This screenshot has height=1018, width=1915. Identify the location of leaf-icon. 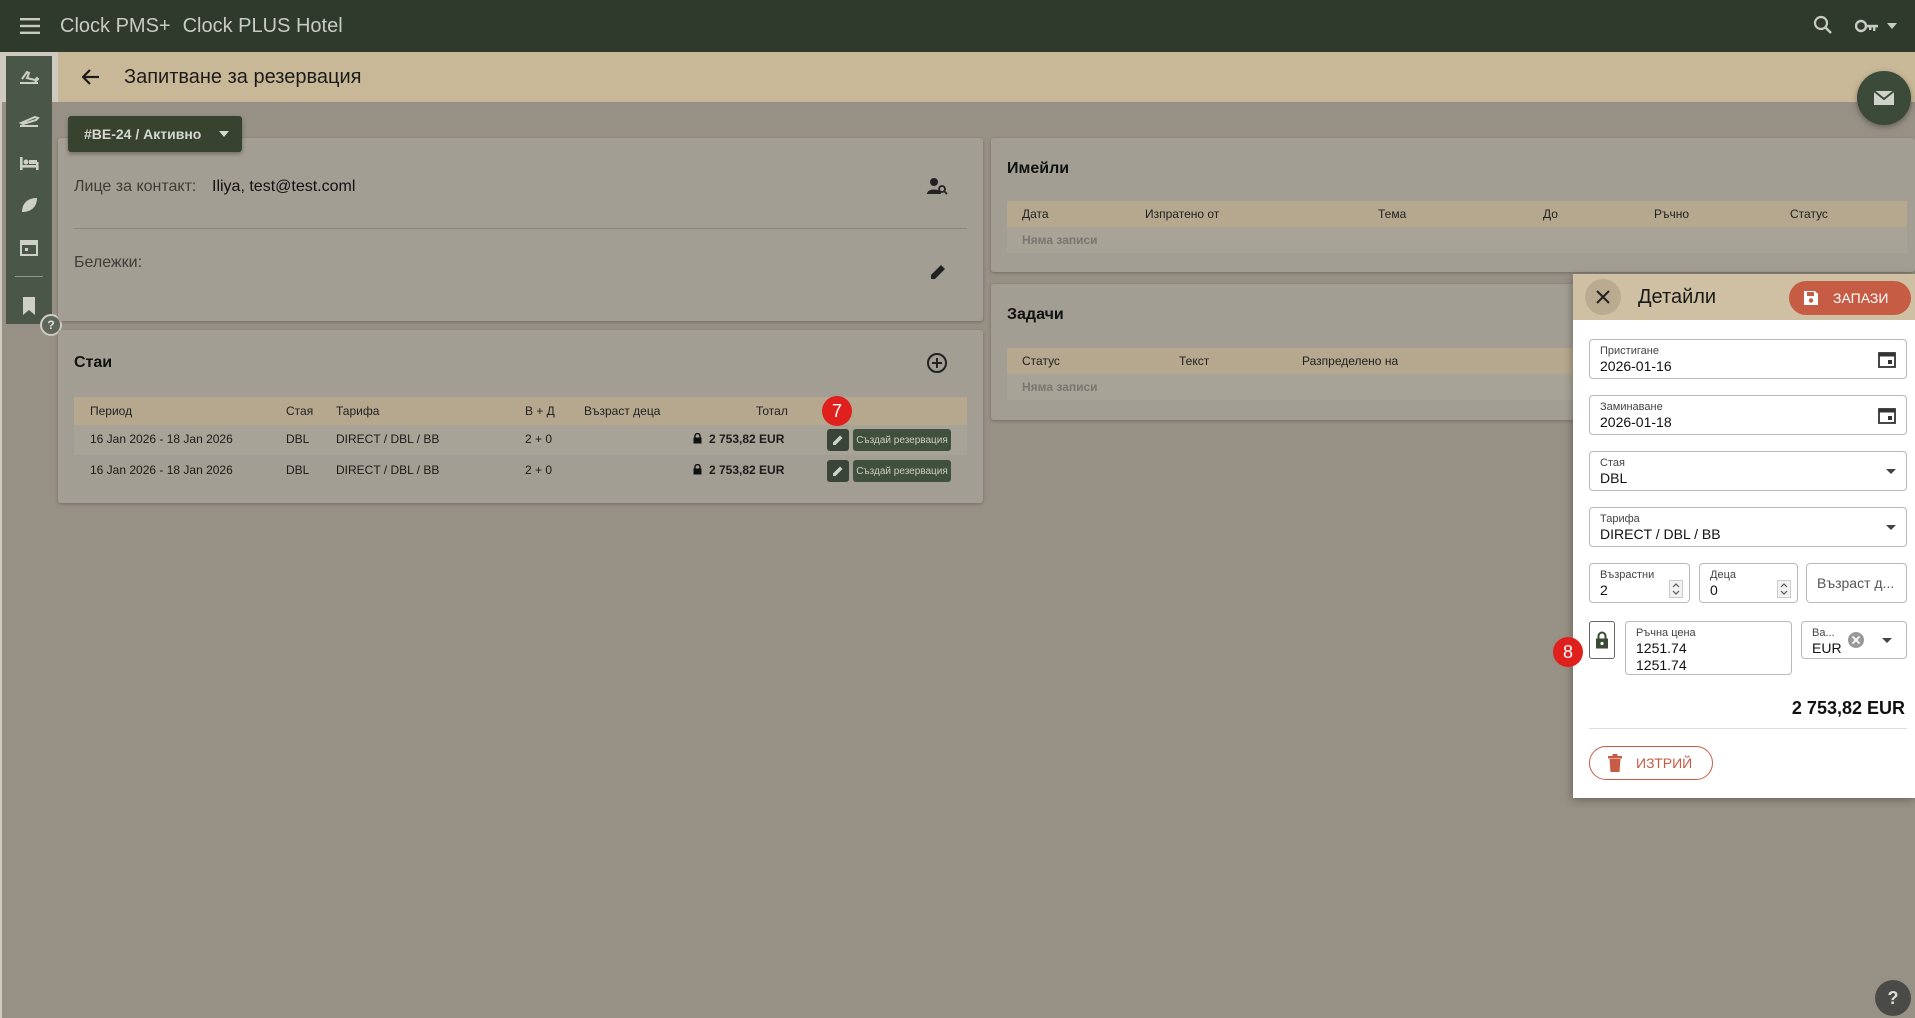
(29, 205).